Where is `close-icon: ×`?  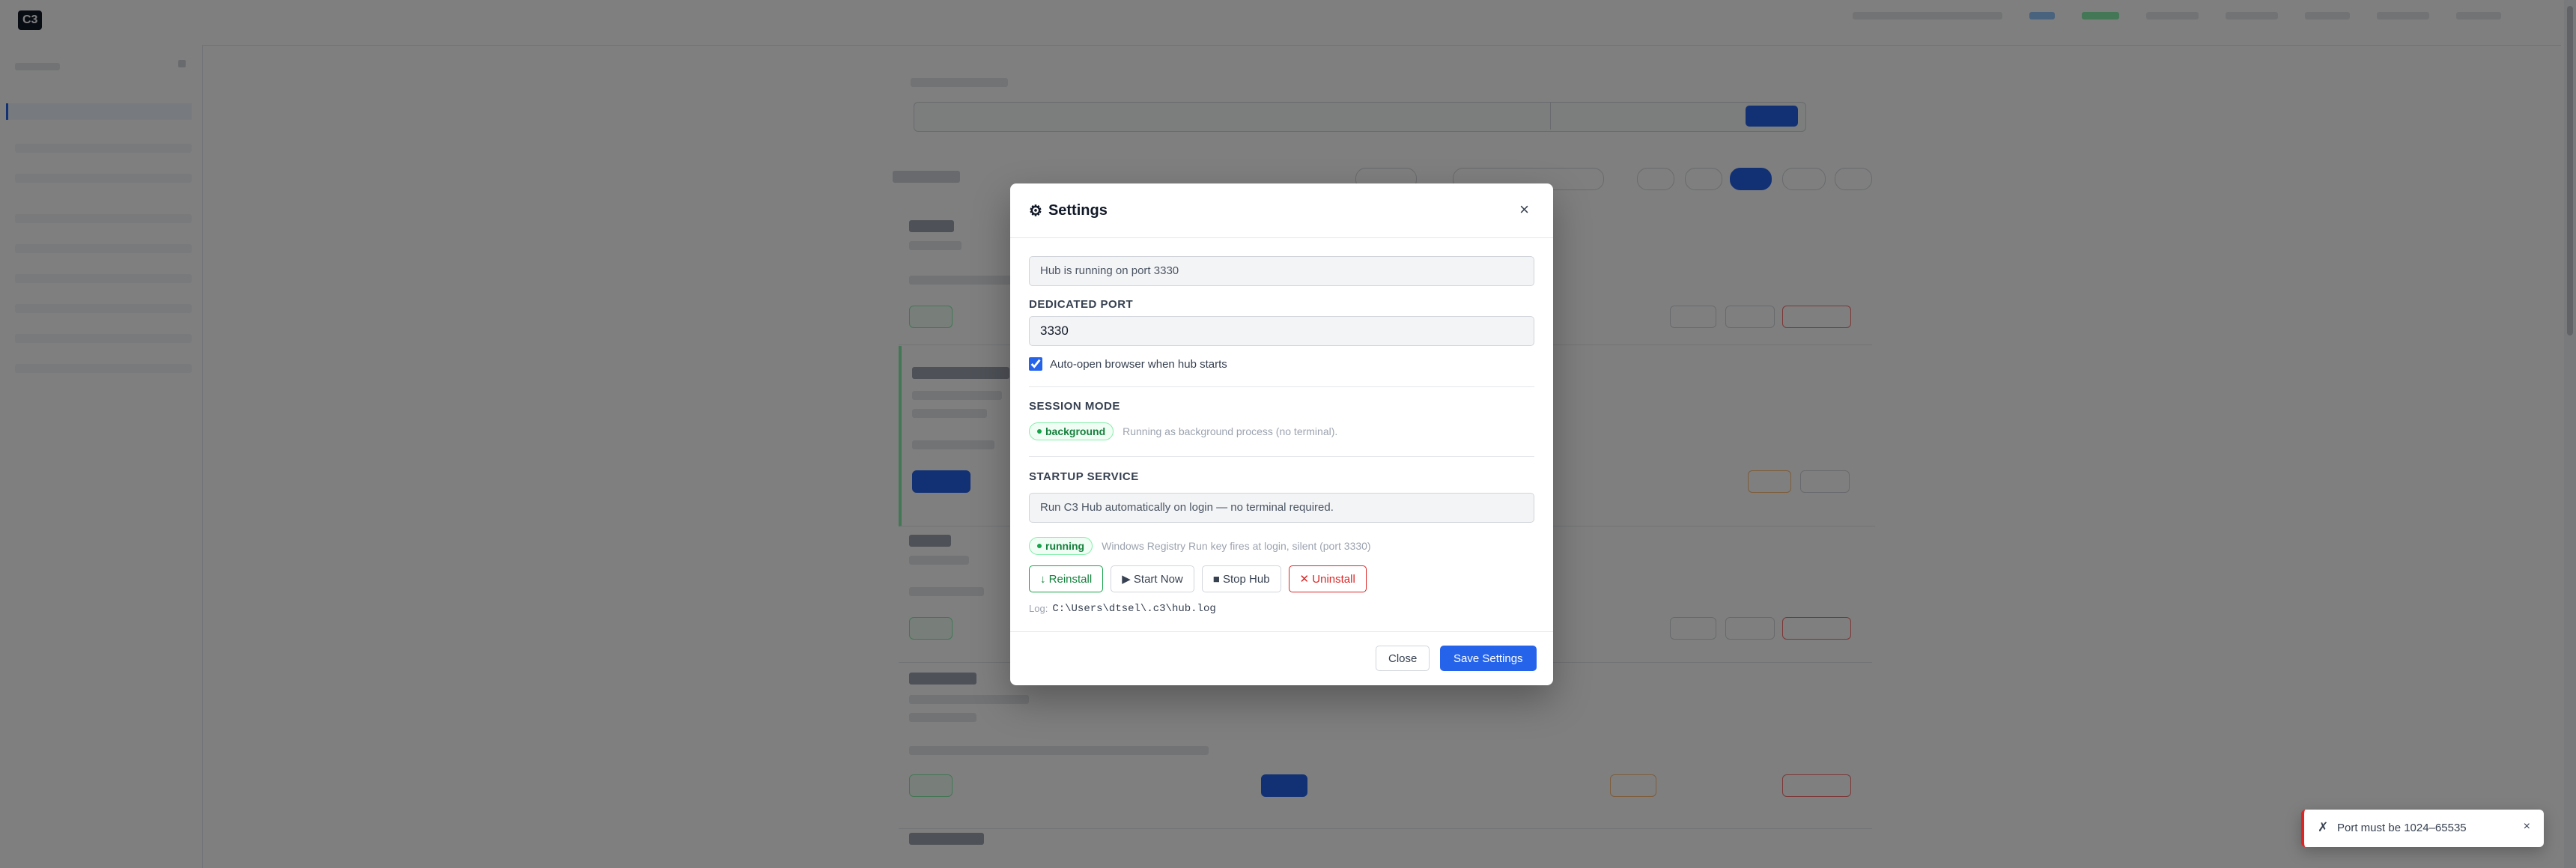
close-icon: × is located at coordinates (1524, 209).